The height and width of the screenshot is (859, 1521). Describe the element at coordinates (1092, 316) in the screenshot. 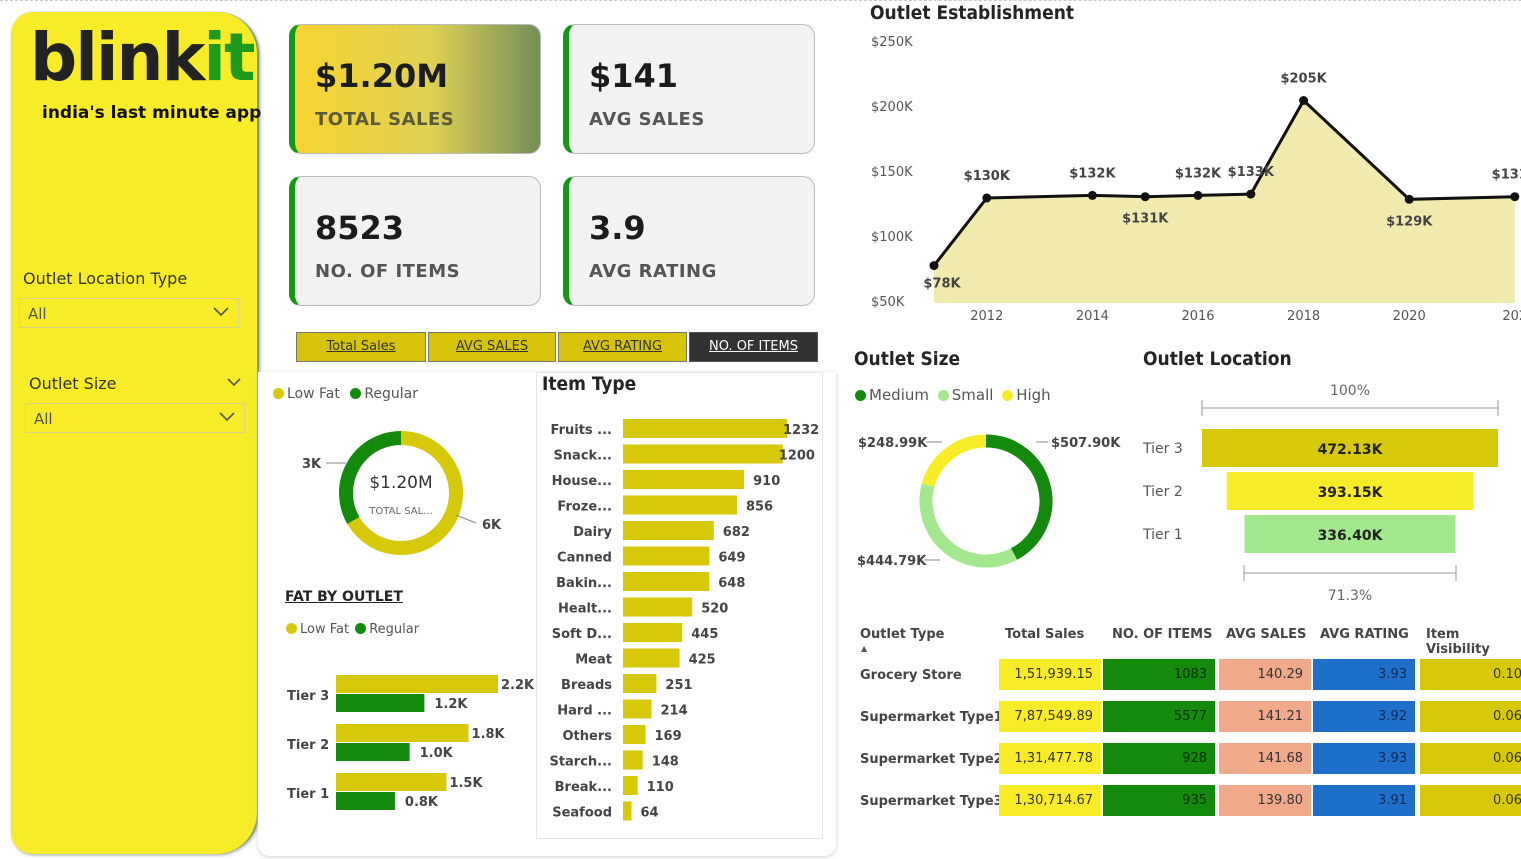

I see `x-tick-label: 2014` at that location.